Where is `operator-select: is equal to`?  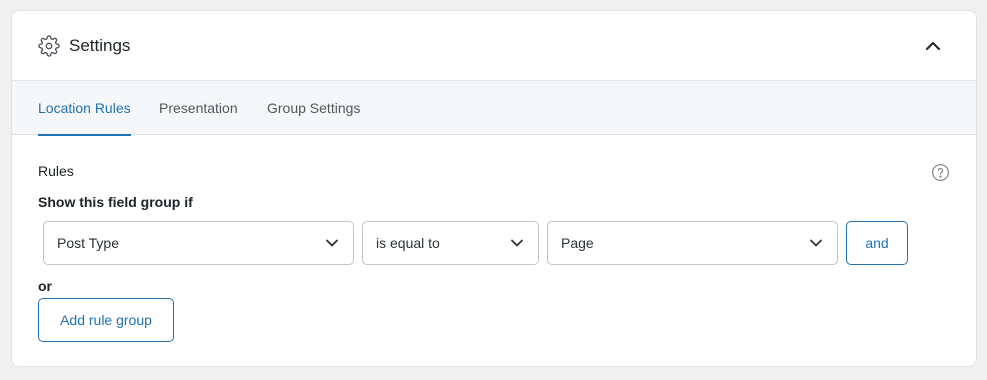 operator-select: is equal to is located at coordinates (450, 243).